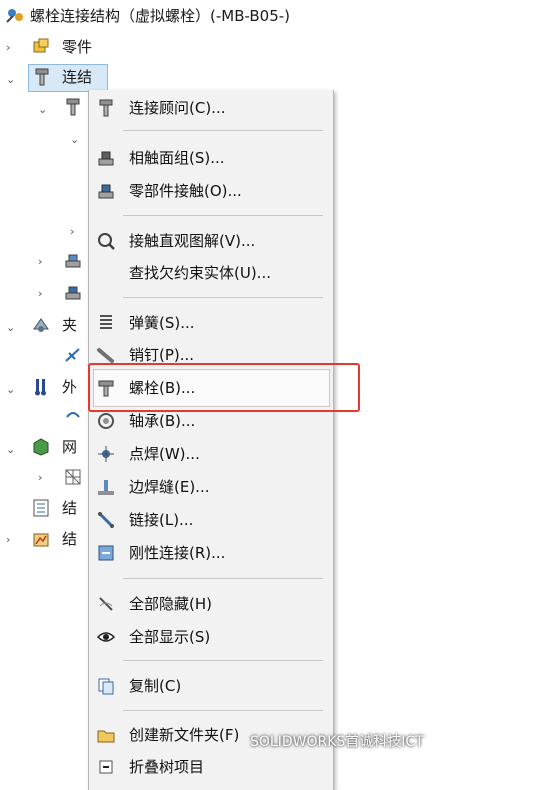  What do you see at coordinates (77, 77) in the screenshot?
I see `connections-label: 连结` at bounding box center [77, 77].